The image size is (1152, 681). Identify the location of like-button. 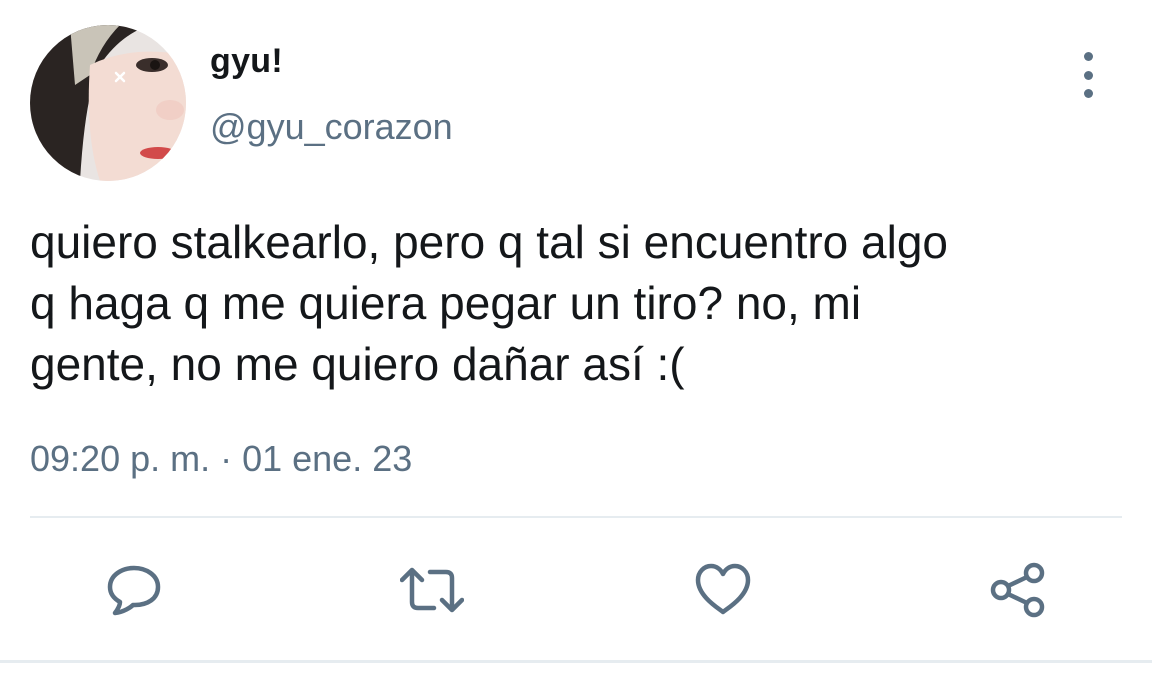
(722, 590).